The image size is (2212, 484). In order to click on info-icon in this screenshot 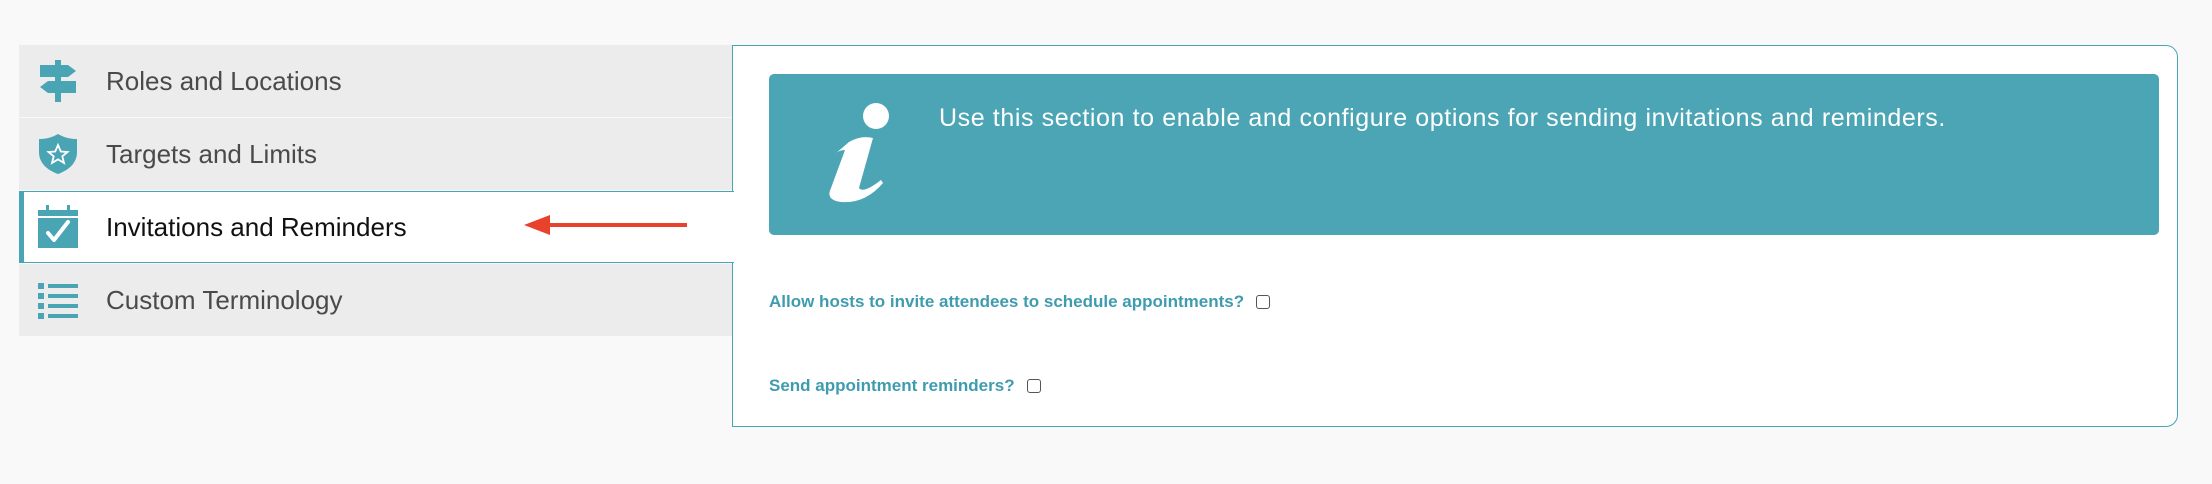, I will do `click(859, 156)`.